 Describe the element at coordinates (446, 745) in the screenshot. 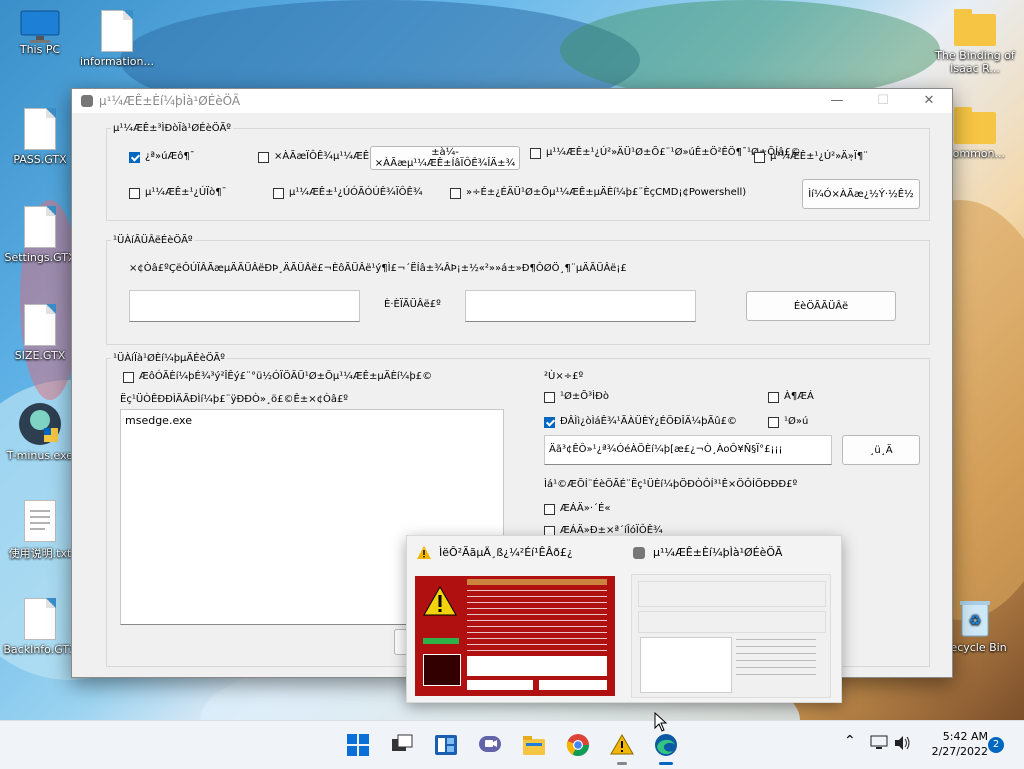

I see `widgets-icon` at that location.